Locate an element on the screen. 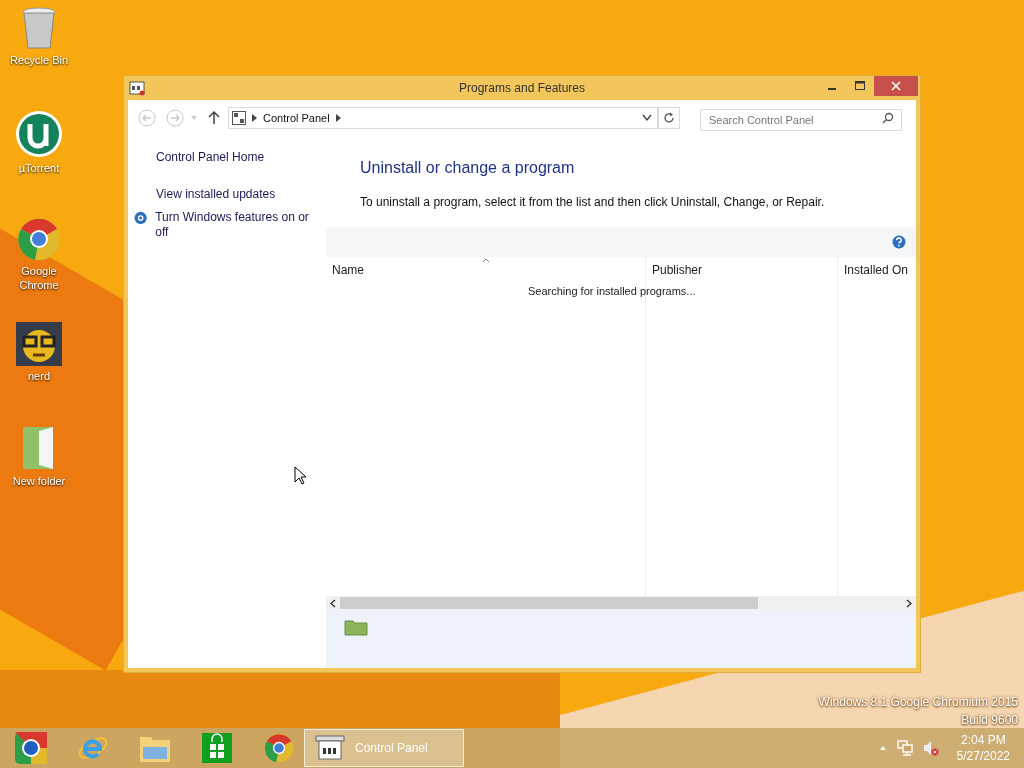  up-arrow-icon is located at coordinates (214, 118).